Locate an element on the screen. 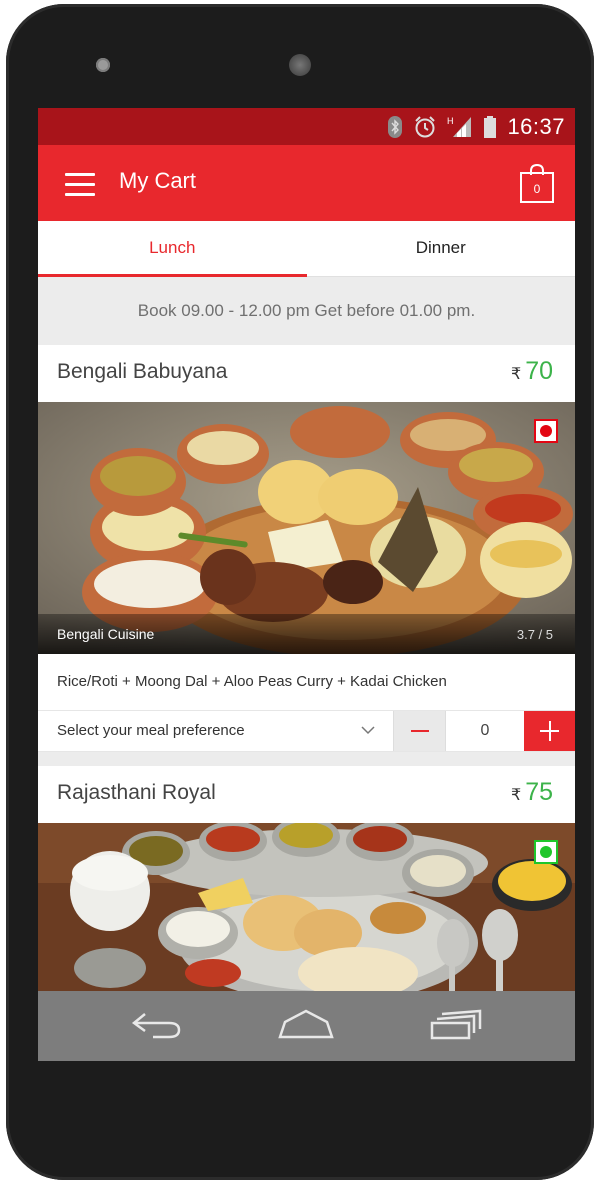  status-bar: H 16:37 is located at coordinates (306, 126).